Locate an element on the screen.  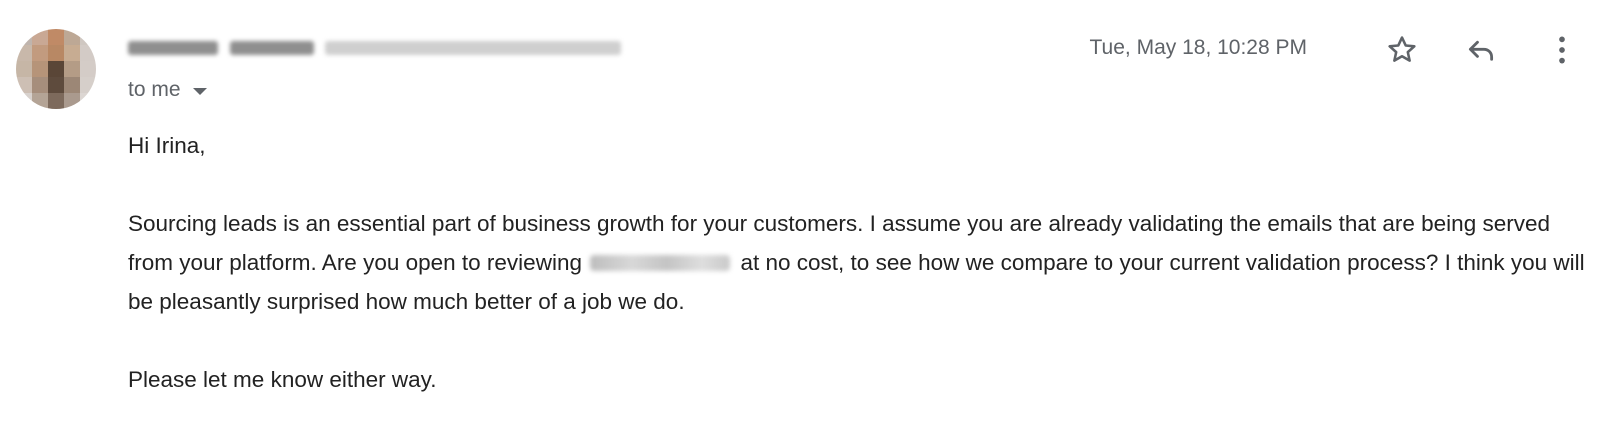
sender-avatar is located at coordinates (56, 69).